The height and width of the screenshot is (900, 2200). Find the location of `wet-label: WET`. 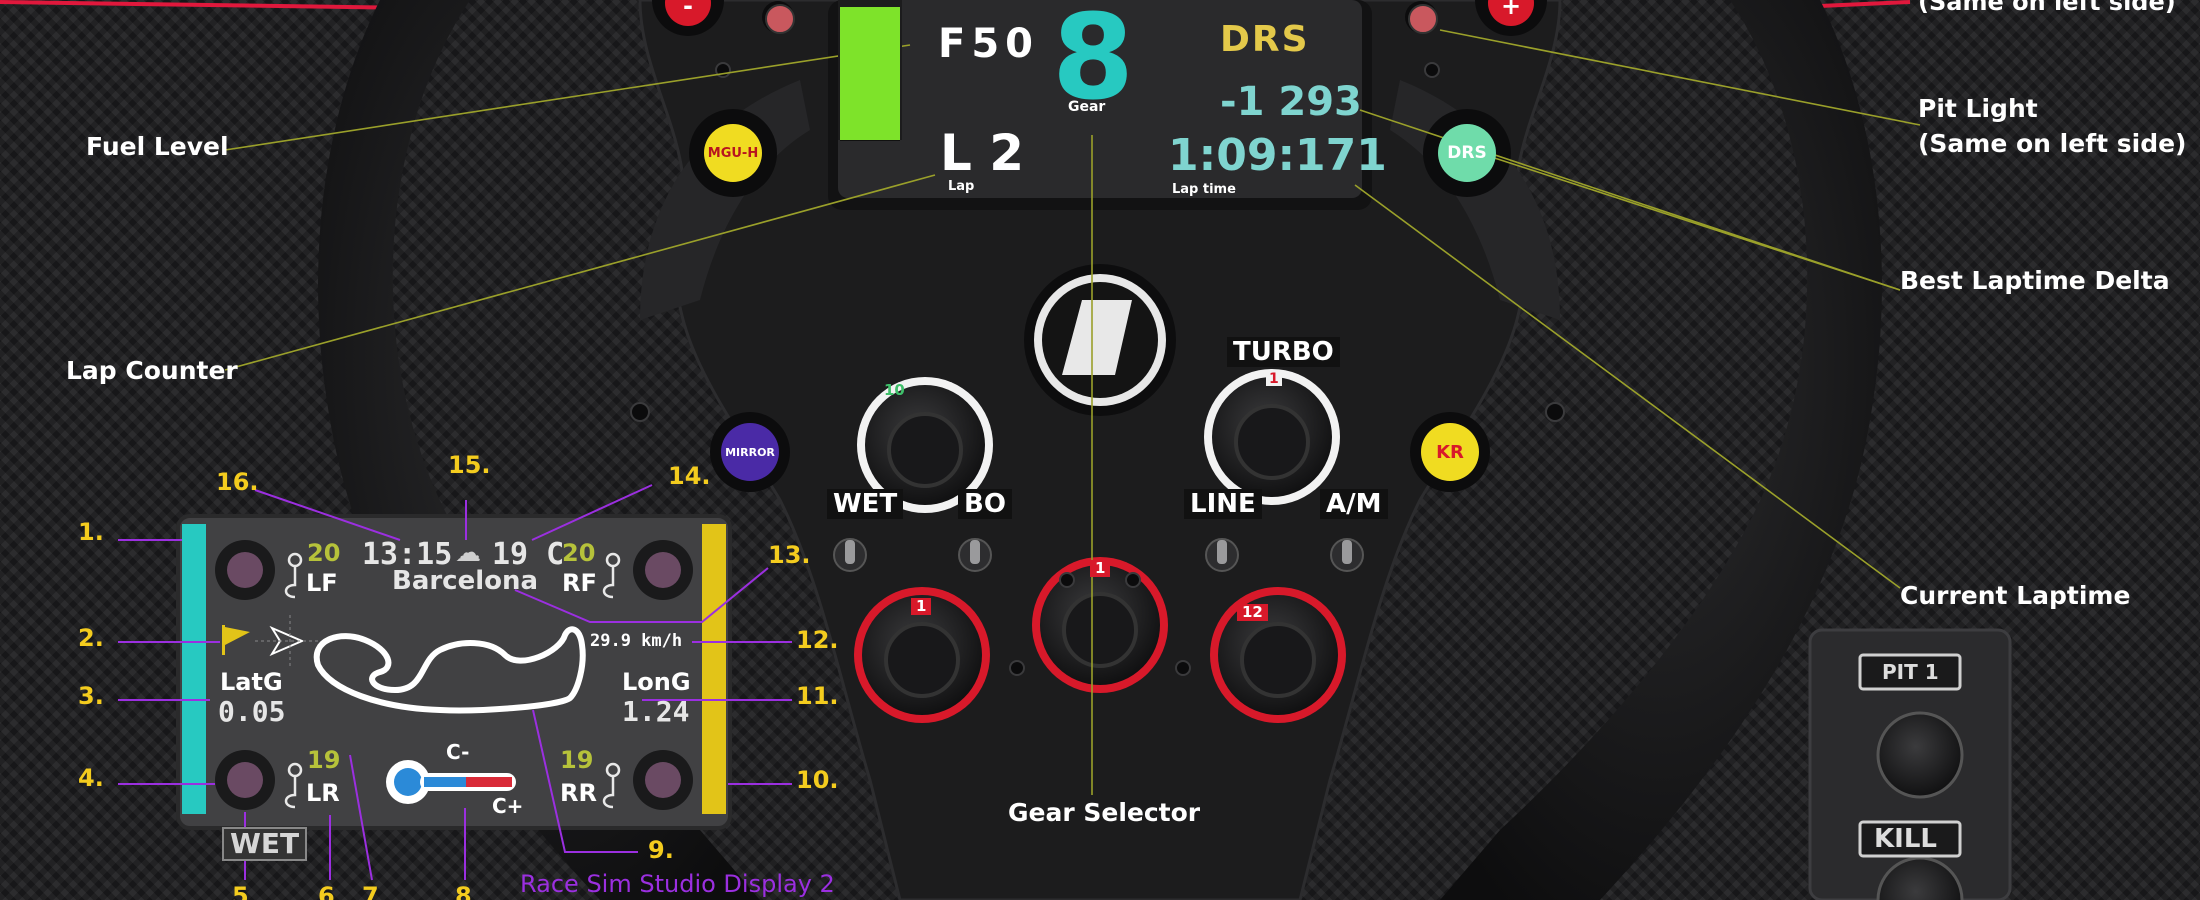

wet-label: WET is located at coordinates (865, 504).